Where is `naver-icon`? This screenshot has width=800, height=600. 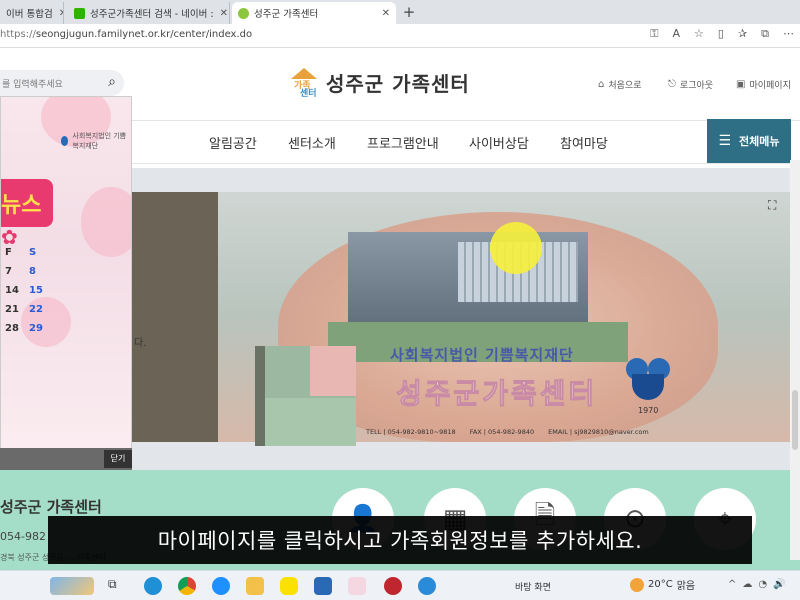
naver-icon is located at coordinates (79, 13).